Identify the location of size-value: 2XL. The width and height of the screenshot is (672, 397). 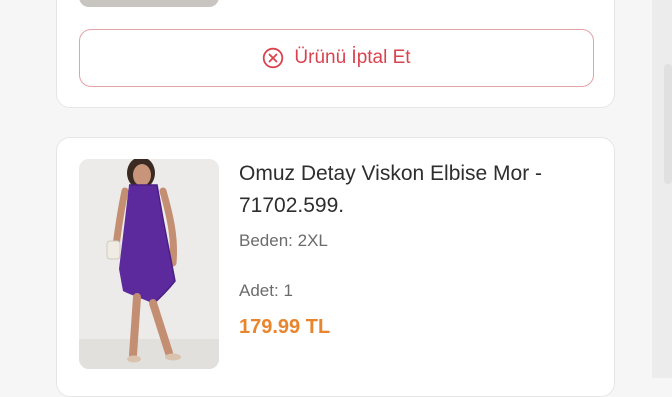
(312, 240).